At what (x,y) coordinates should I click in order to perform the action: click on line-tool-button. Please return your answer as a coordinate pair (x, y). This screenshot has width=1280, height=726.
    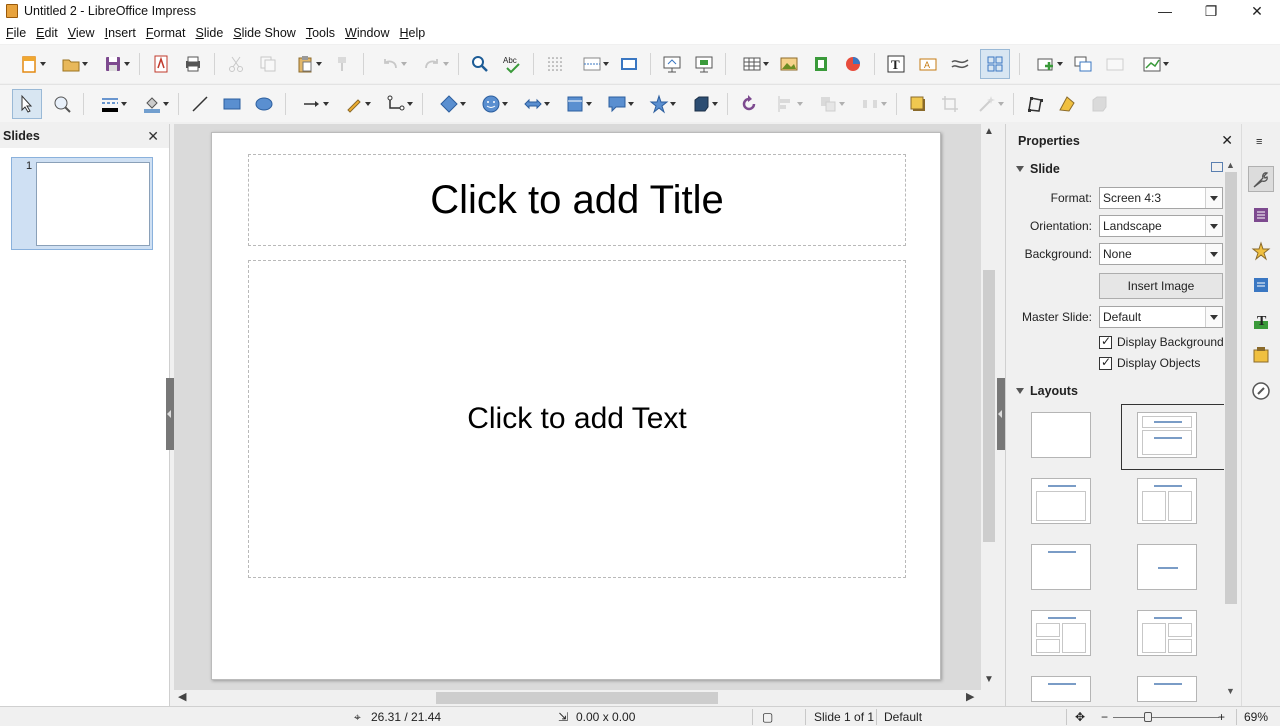
    Looking at the image, I should click on (200, 104).